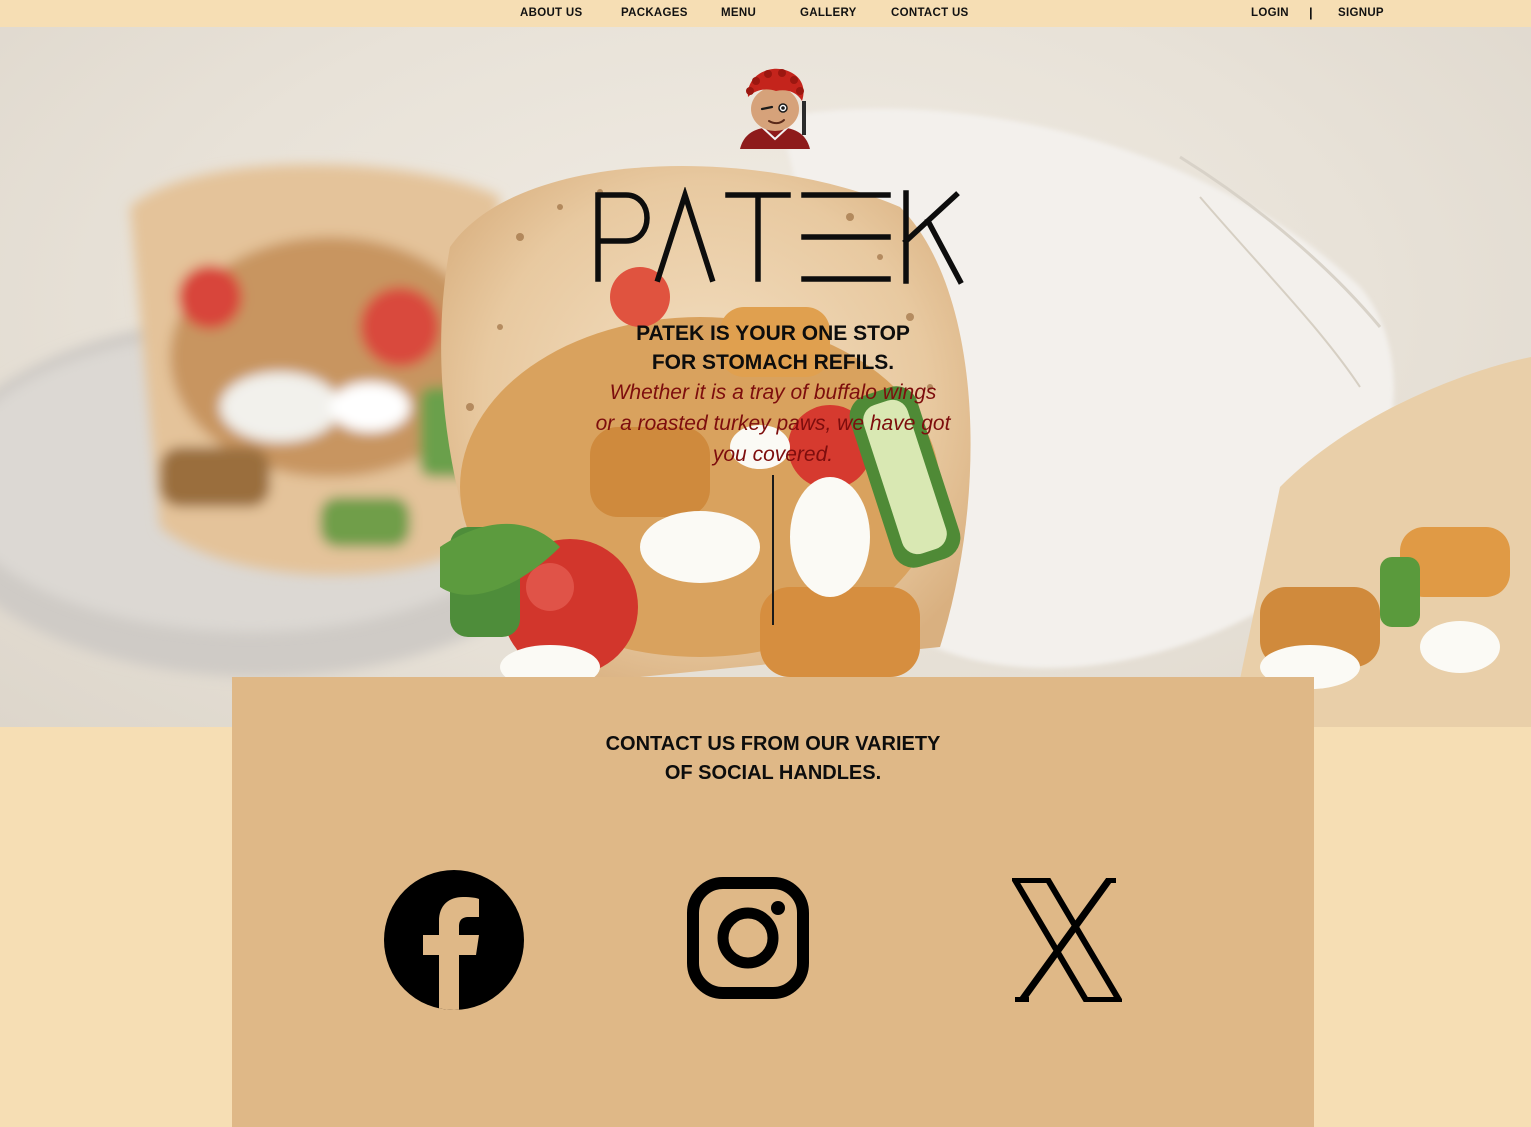  What do you see at coordinates (828, 13) in the screenshot?
I see `nav-gallery: GALLERY` at bounding box center [828, 13].